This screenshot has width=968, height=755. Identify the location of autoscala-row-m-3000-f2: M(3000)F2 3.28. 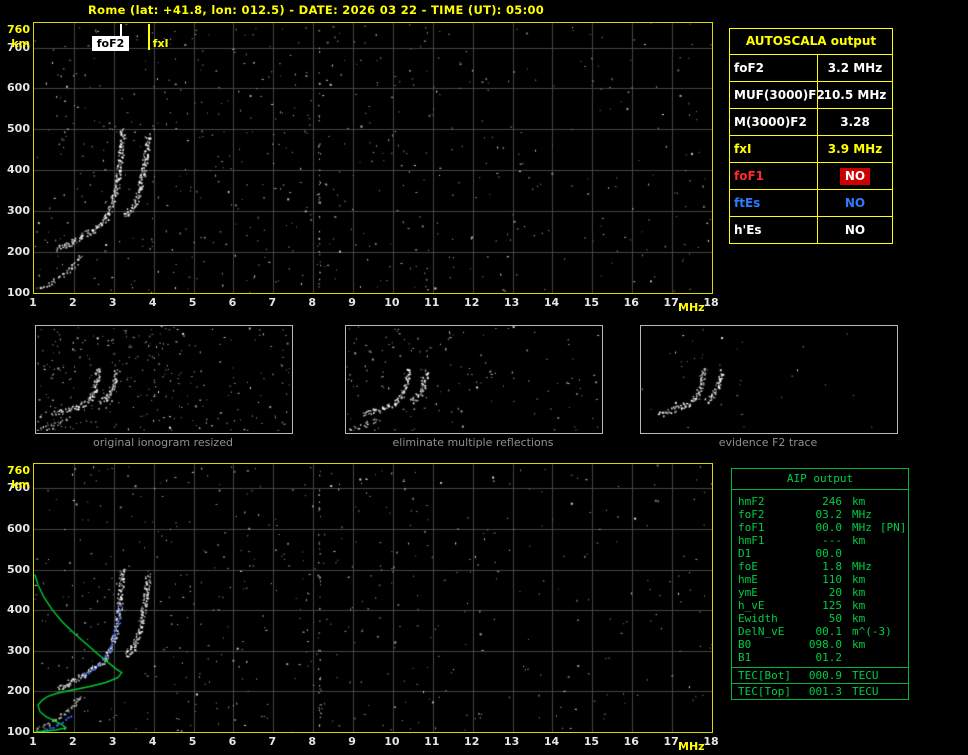
(811, 122).